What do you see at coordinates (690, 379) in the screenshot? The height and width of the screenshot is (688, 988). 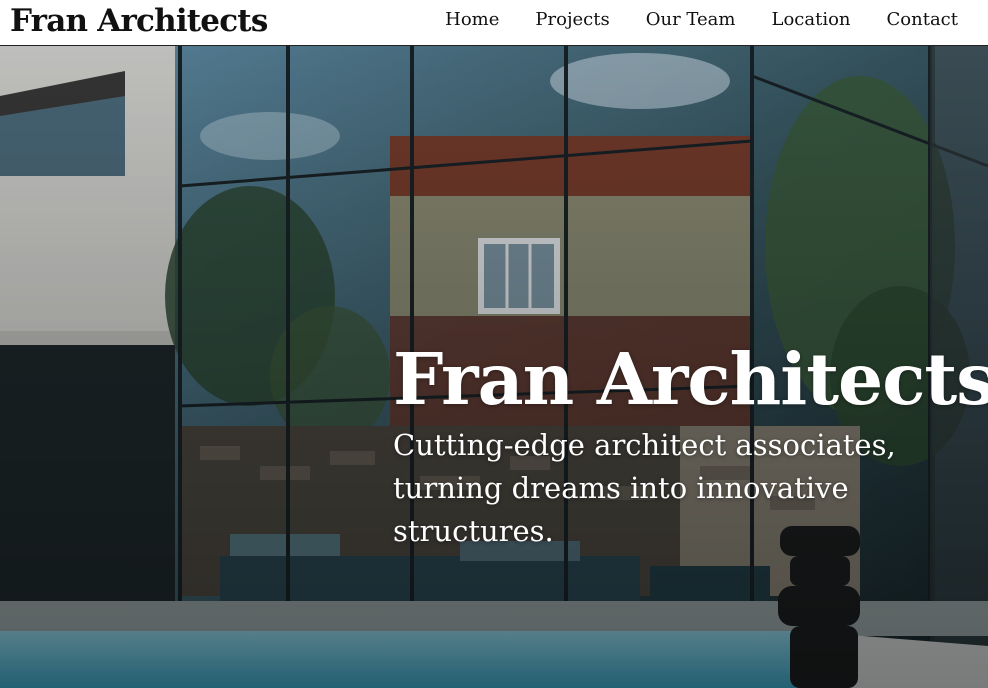 I see `hero-title: Fran Architects` at bounding box center [690, 379].